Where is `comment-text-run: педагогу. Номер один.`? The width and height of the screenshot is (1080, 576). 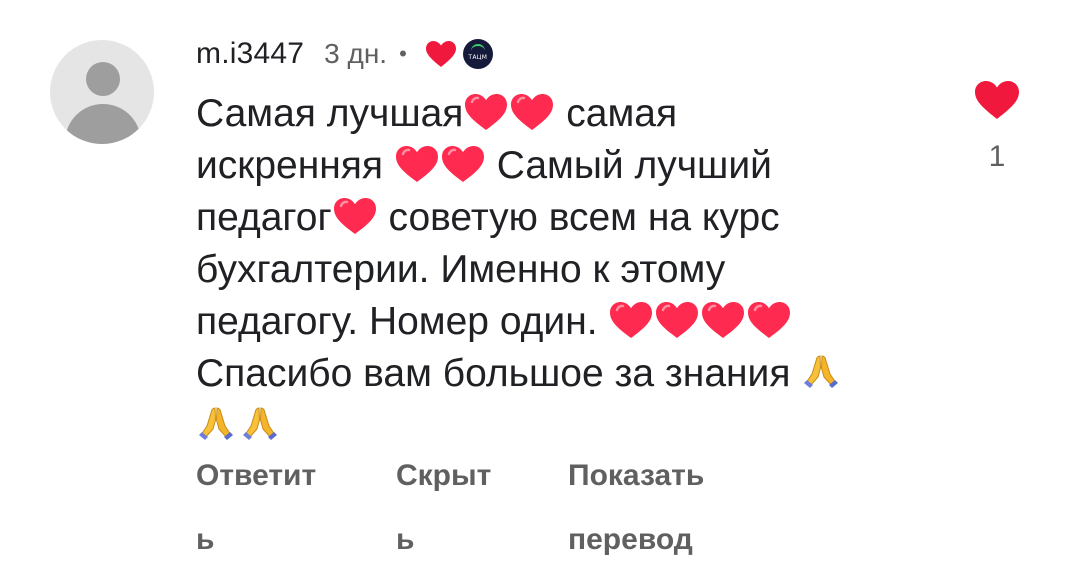
comment-text-run: педагогу. Номер один. is located at coordinates (402, 321).